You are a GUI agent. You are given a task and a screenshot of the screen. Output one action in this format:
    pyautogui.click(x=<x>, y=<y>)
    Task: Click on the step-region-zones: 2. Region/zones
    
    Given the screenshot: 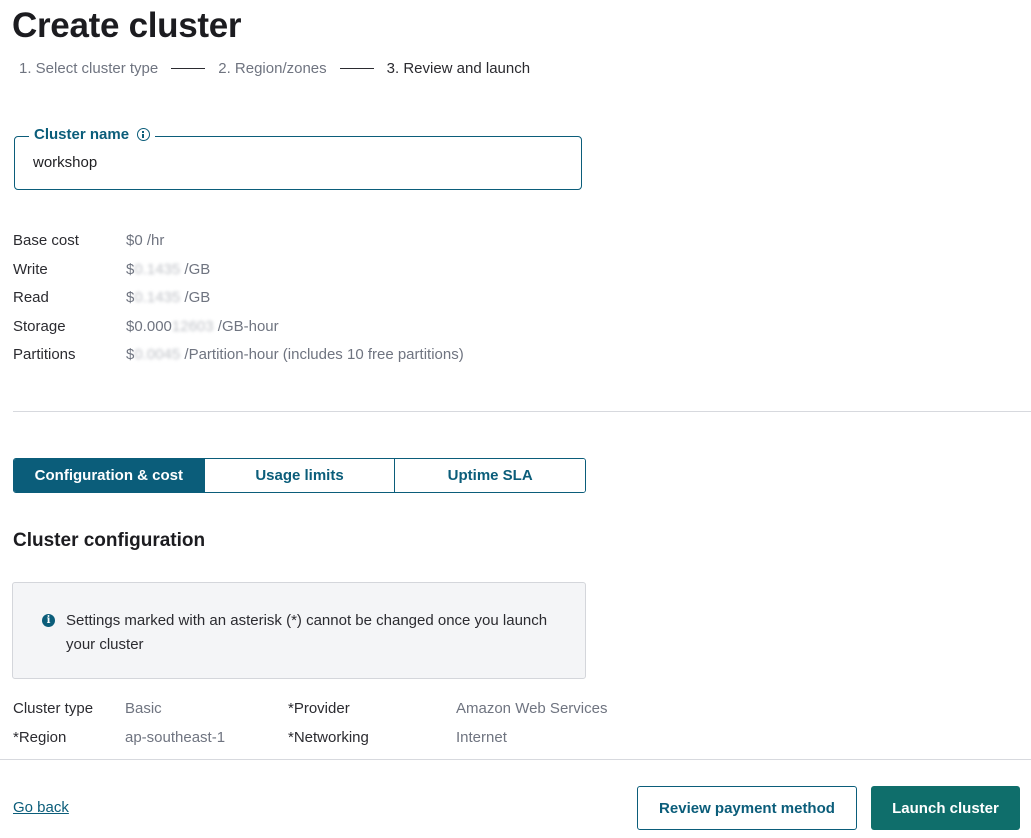 What is the action you would take?
    pyautogui.click(x=272, y=68)
    